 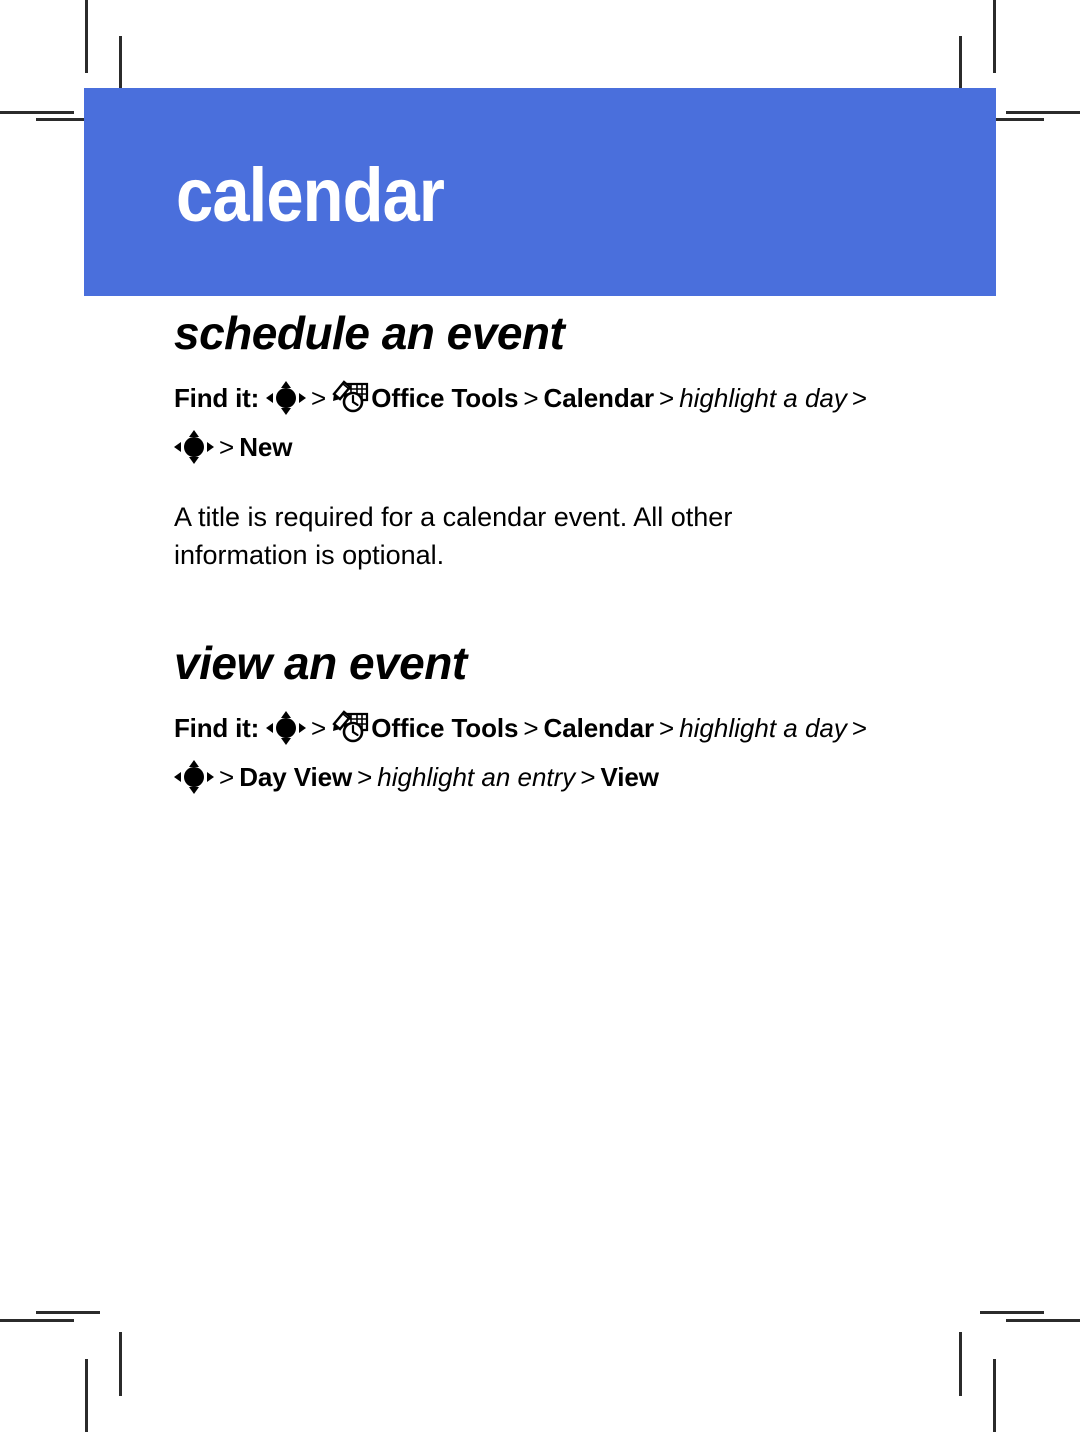 I want to click on menu-item-view: View, so click(x=630, y=777).